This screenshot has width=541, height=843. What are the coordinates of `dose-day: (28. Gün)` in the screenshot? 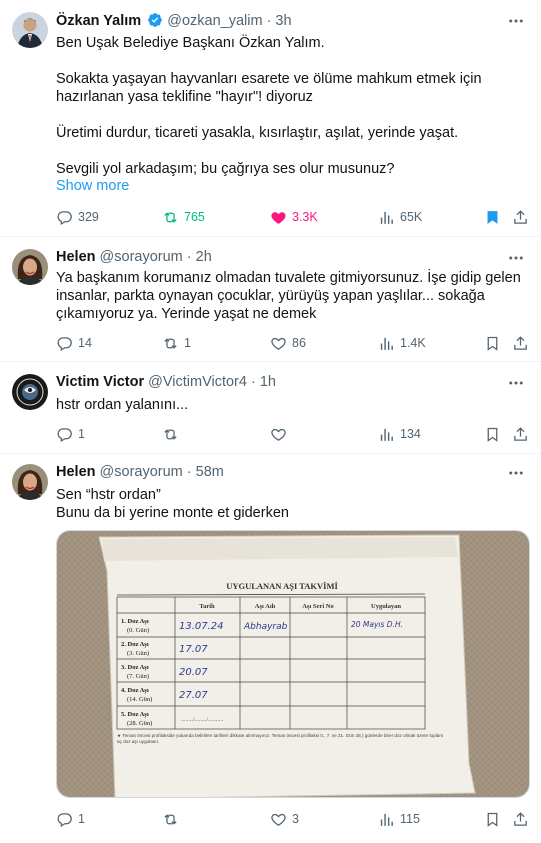 It's located at (139, 723).